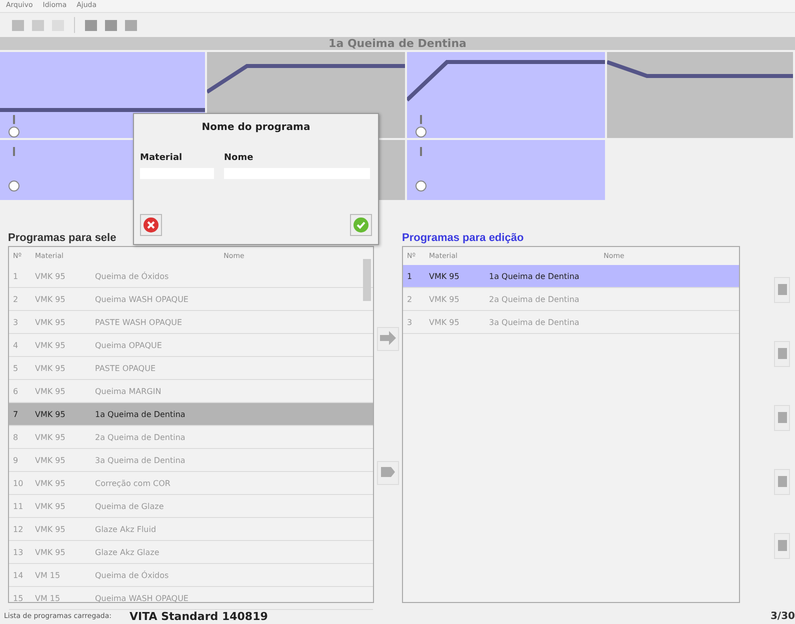  Describe the element at coordinates (129, 345) in the screenshot. I see `name-cell-text: Queima OPAQUE` at that location.